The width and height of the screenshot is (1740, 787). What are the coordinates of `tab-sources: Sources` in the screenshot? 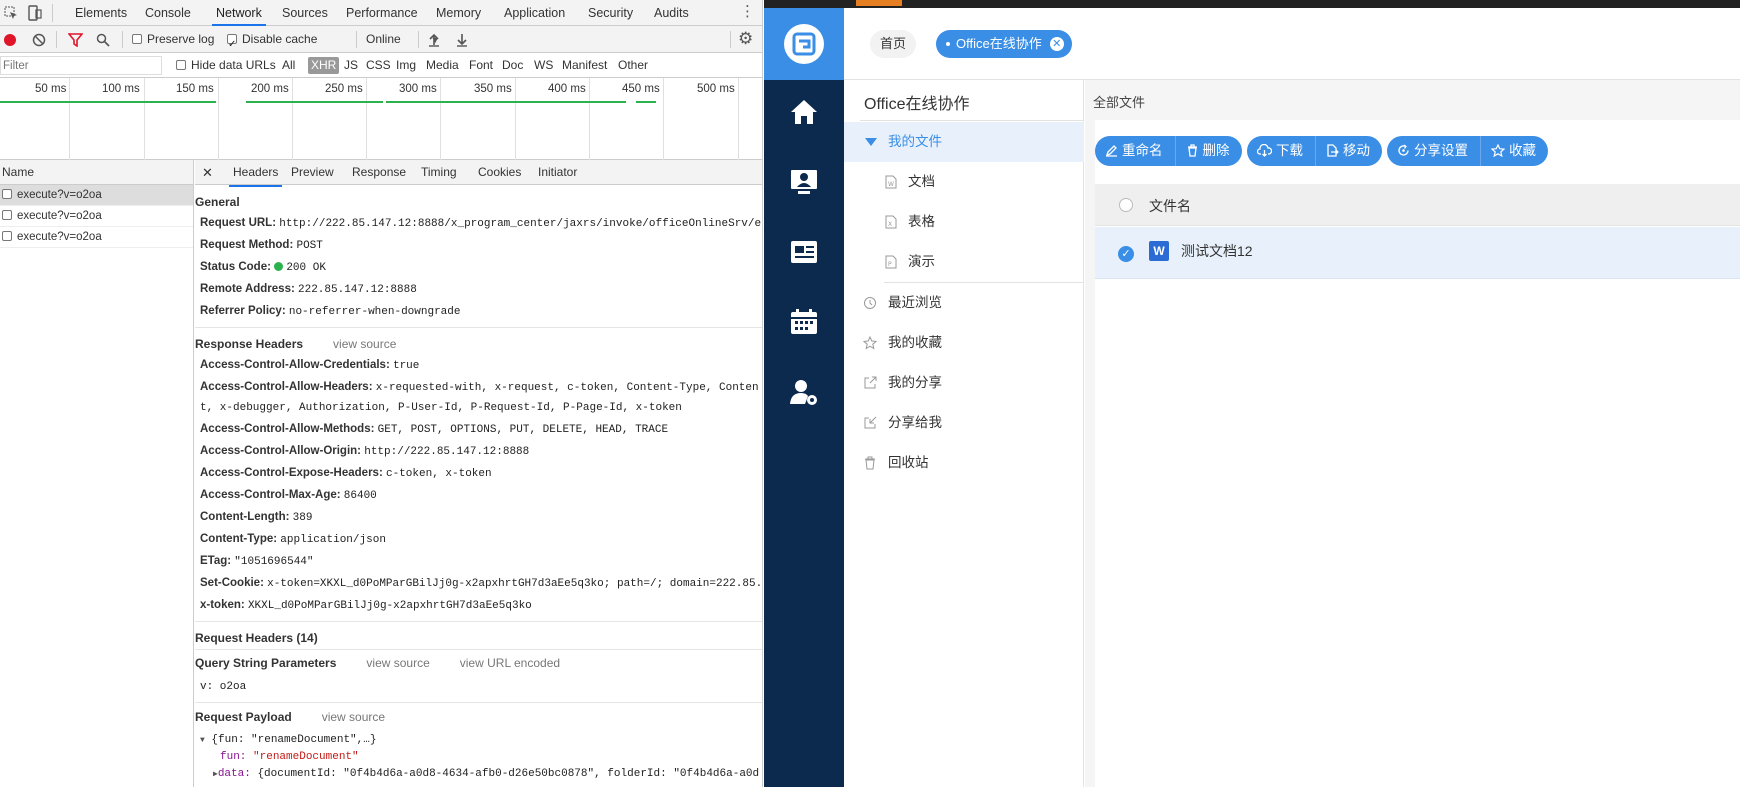 It's located at (305, 13).